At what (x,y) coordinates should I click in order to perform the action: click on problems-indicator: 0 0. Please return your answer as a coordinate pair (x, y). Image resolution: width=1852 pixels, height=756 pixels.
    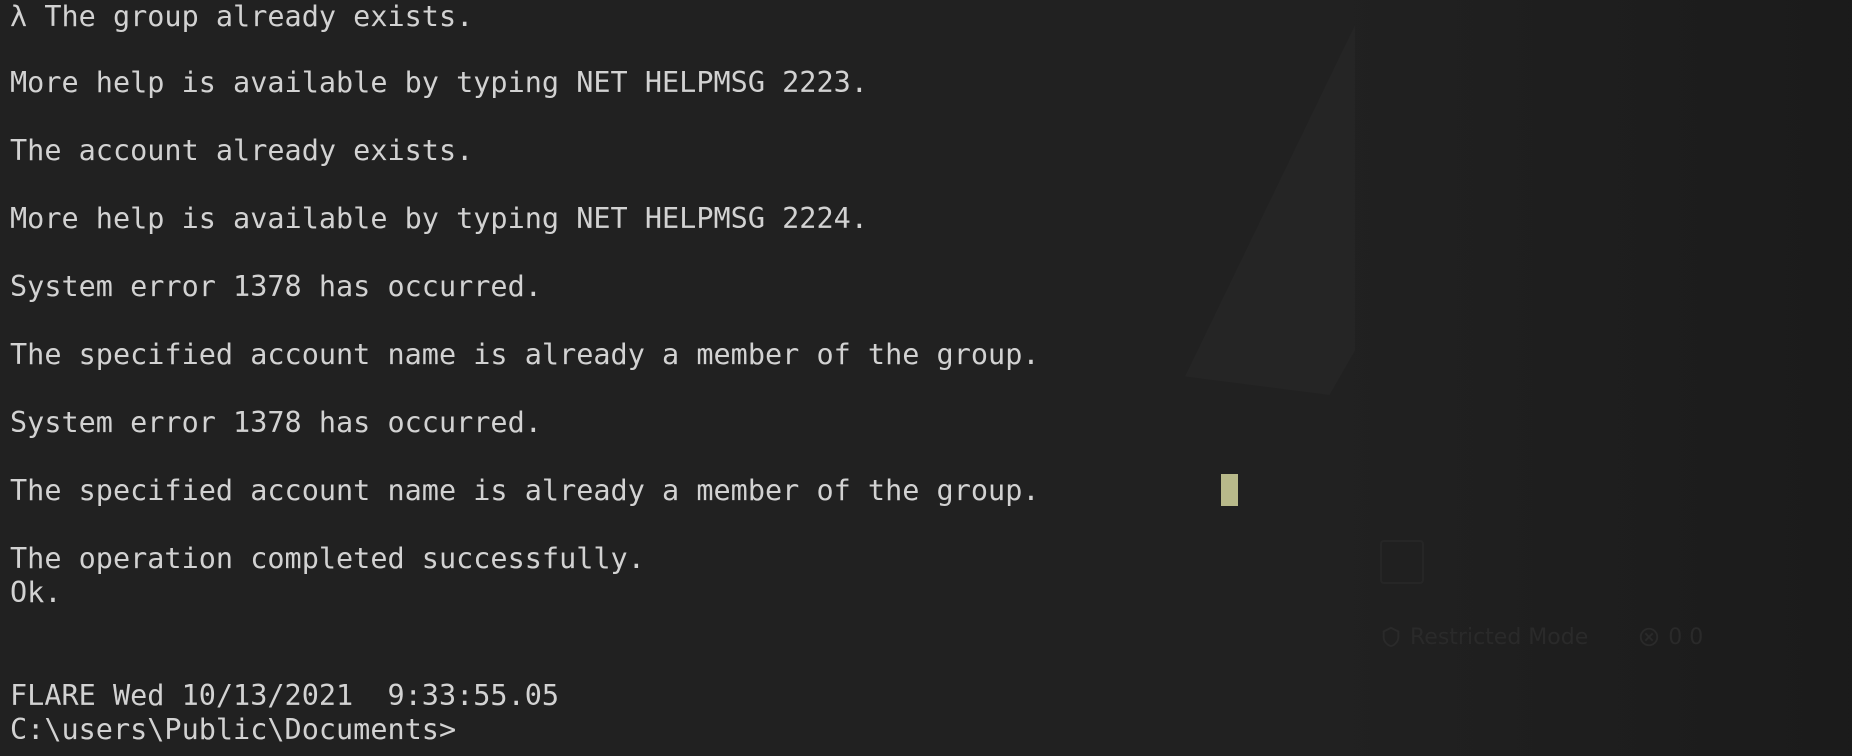
    Looking at the image, I should click on (1670, 637).